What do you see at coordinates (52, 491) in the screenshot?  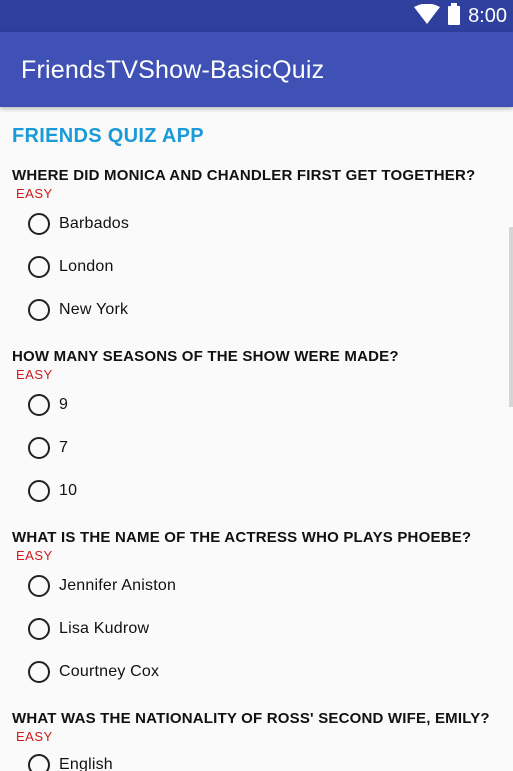 I see `answer-option: 10` at bounding box center [52, 491].